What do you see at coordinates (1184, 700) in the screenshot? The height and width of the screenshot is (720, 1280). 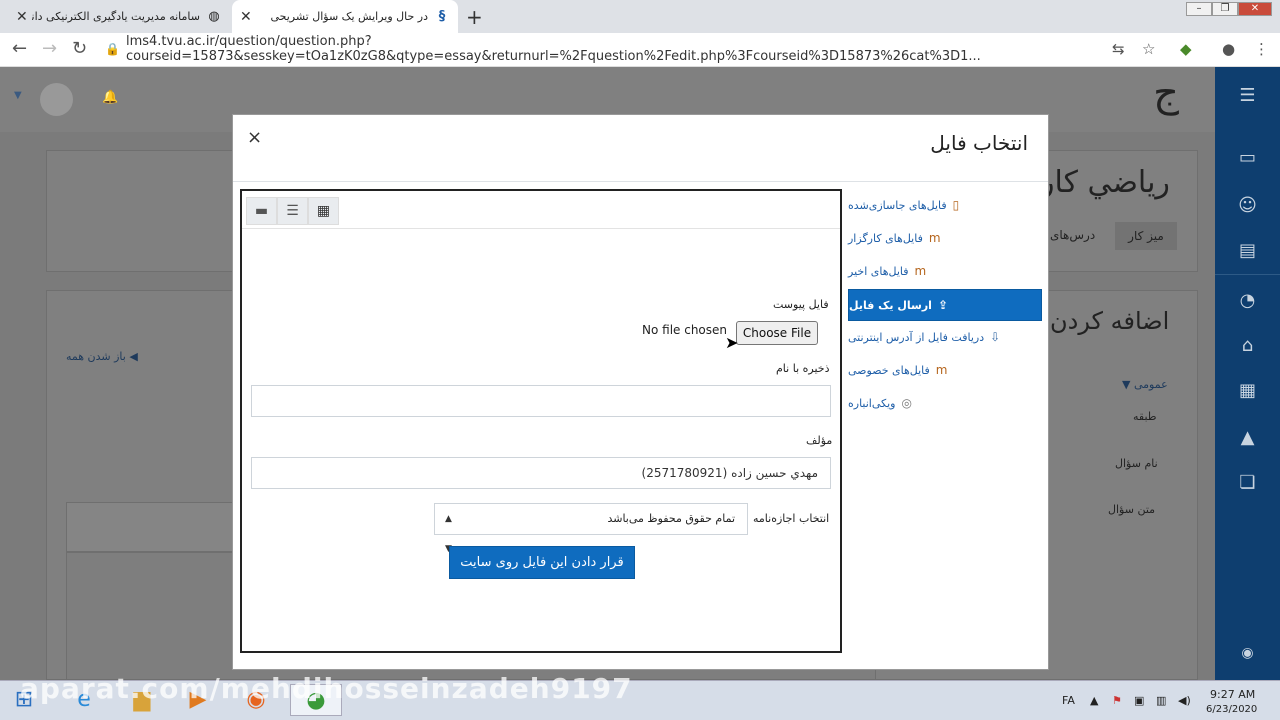 I see `volume-icon: ◀)` at bounding box center [1184, 700].